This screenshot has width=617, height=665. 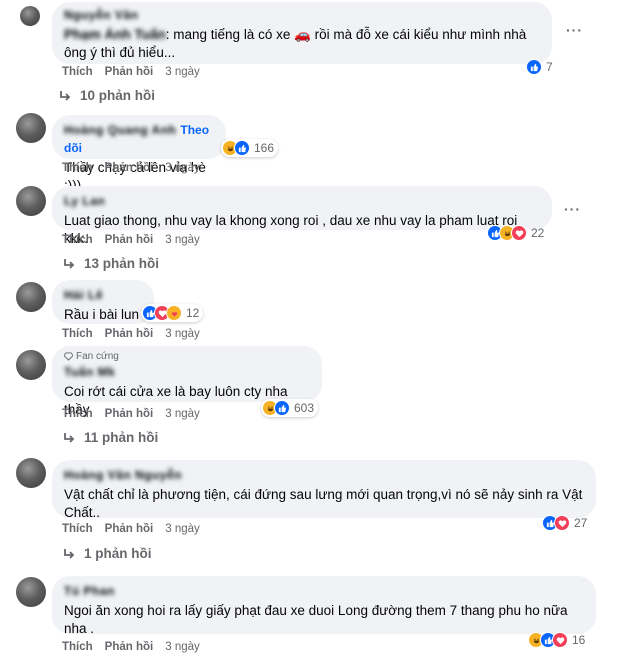 I want to click on reaction-summary: 7, so click(x=541, y=67).